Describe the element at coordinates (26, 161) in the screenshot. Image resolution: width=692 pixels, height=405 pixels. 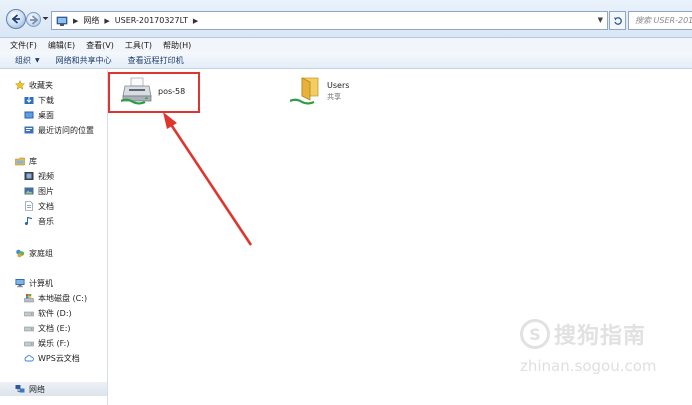
I see `sidebar-item-libraries: 库` at that location.